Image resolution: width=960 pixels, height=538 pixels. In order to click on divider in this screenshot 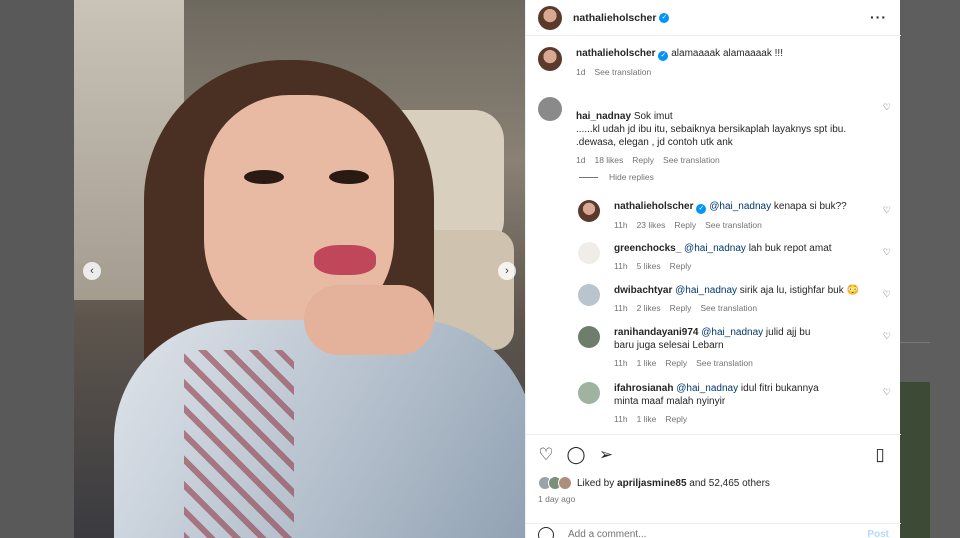, I will do `click(588, 177)`.